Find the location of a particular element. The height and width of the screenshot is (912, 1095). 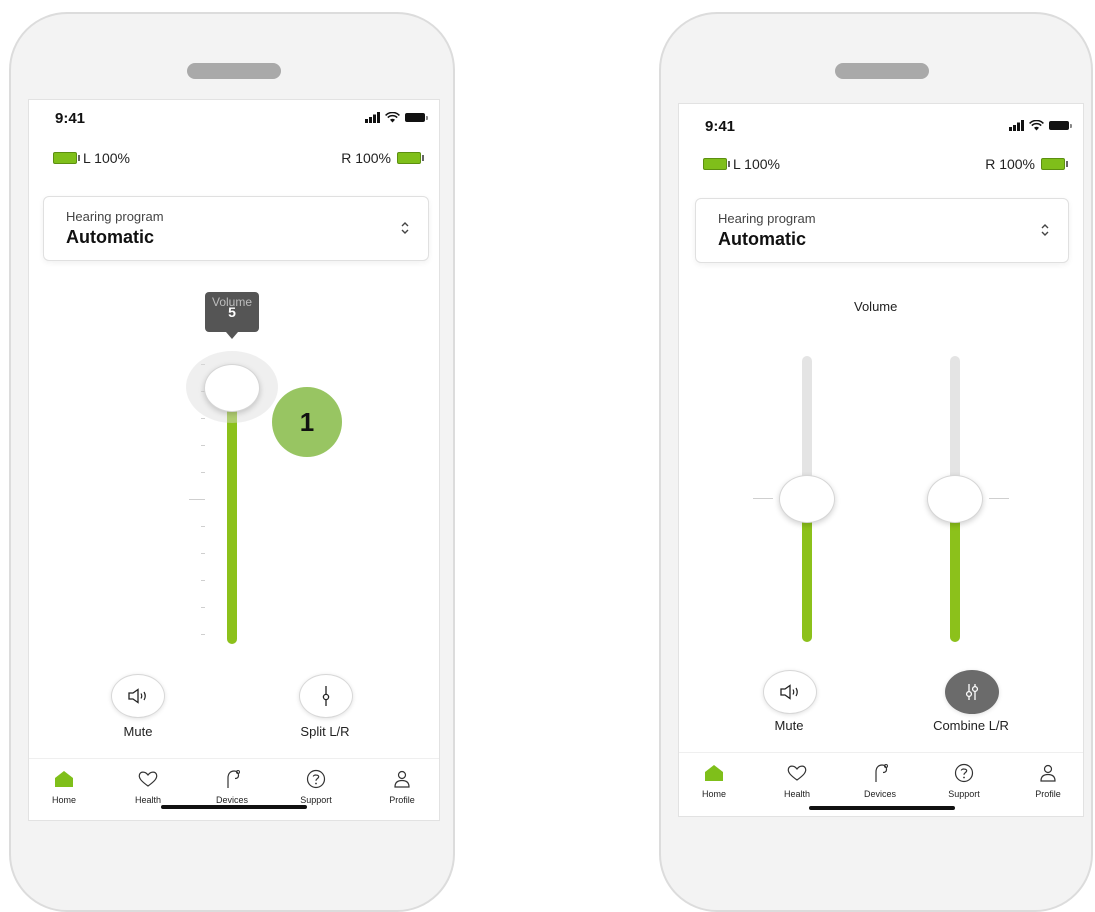

volume-slider-fill is located at coordinates (232, 516).